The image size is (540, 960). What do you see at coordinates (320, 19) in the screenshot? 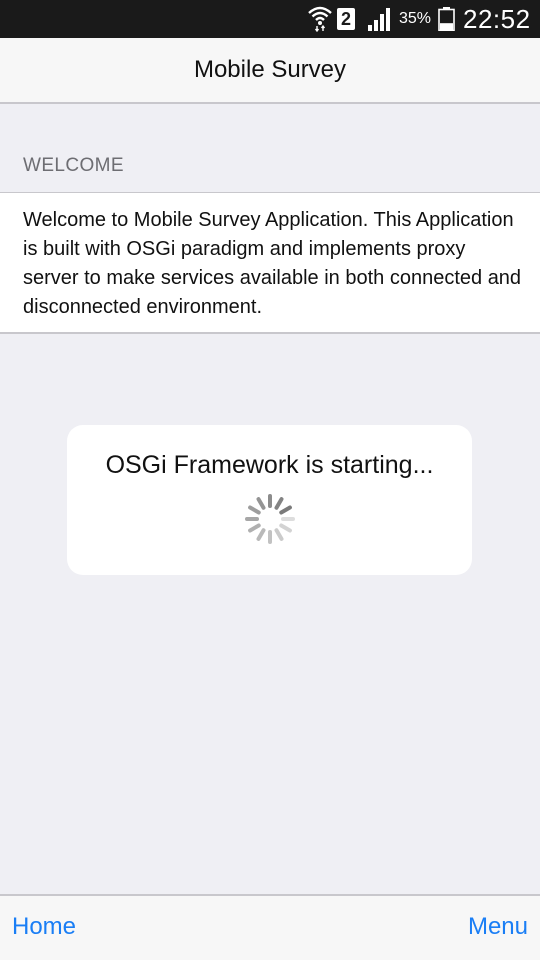
I see `wifi-icon` at bounding box center [320, 19].